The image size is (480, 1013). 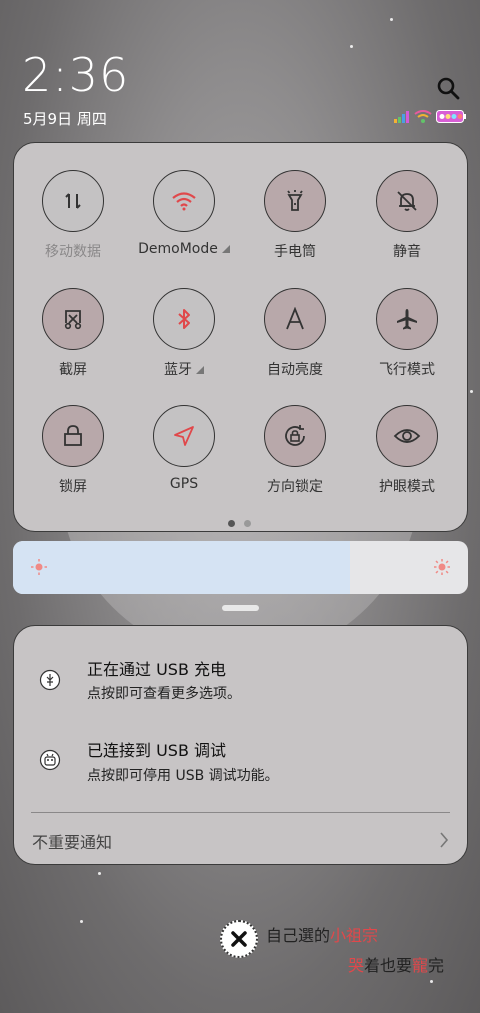 I want to click on tile-auto-brightness: 自动亮度, so click(x=295, y=333).